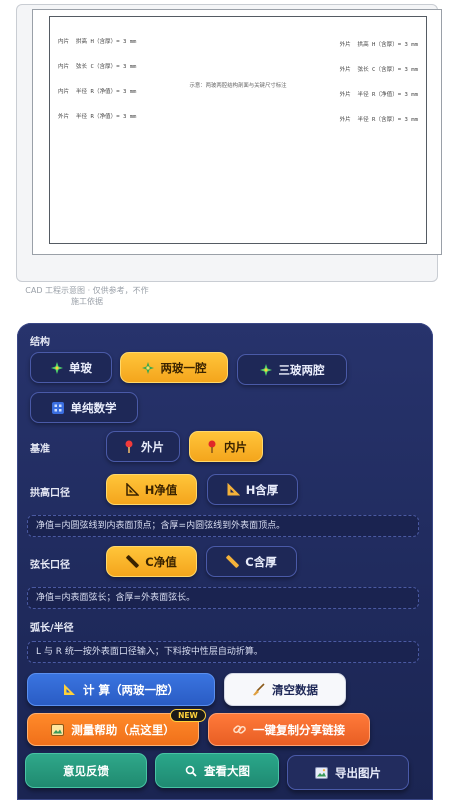 The width and height of the screenshot is (450, 800). I want to click on structure-pure-math-button: 单纯数学, so click(84, 407).